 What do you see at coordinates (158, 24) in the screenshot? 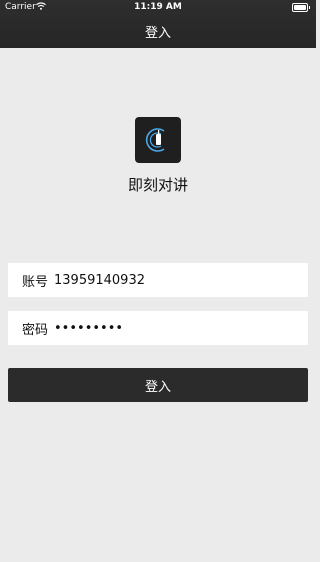
I see `navigation-bar: Carrier 11:19 AM 登入` at bounding box center [158, 24].